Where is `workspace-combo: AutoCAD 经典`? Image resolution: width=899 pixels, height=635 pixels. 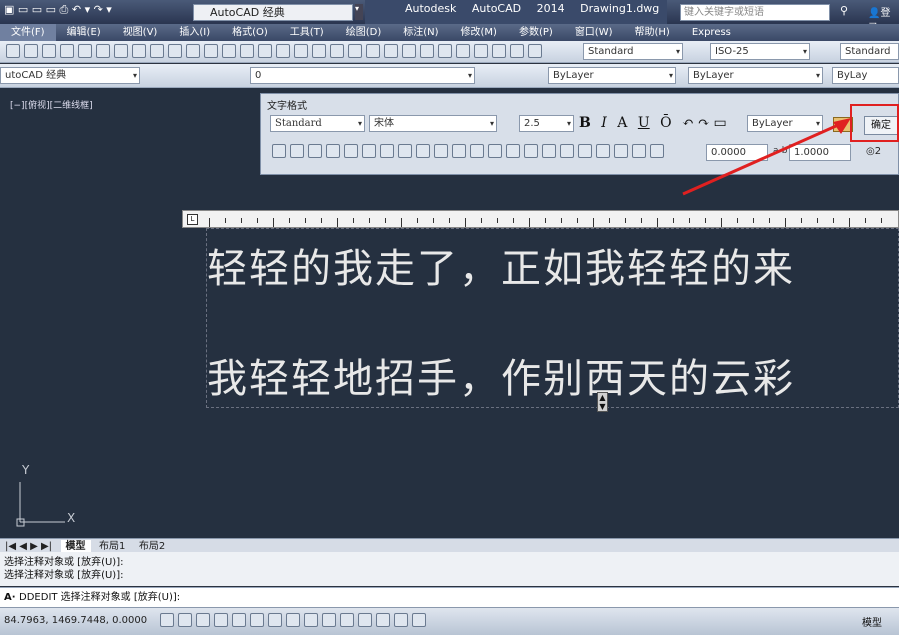
workspace-combo: AutoCAD 经典 is located at coordinates (273, 12).